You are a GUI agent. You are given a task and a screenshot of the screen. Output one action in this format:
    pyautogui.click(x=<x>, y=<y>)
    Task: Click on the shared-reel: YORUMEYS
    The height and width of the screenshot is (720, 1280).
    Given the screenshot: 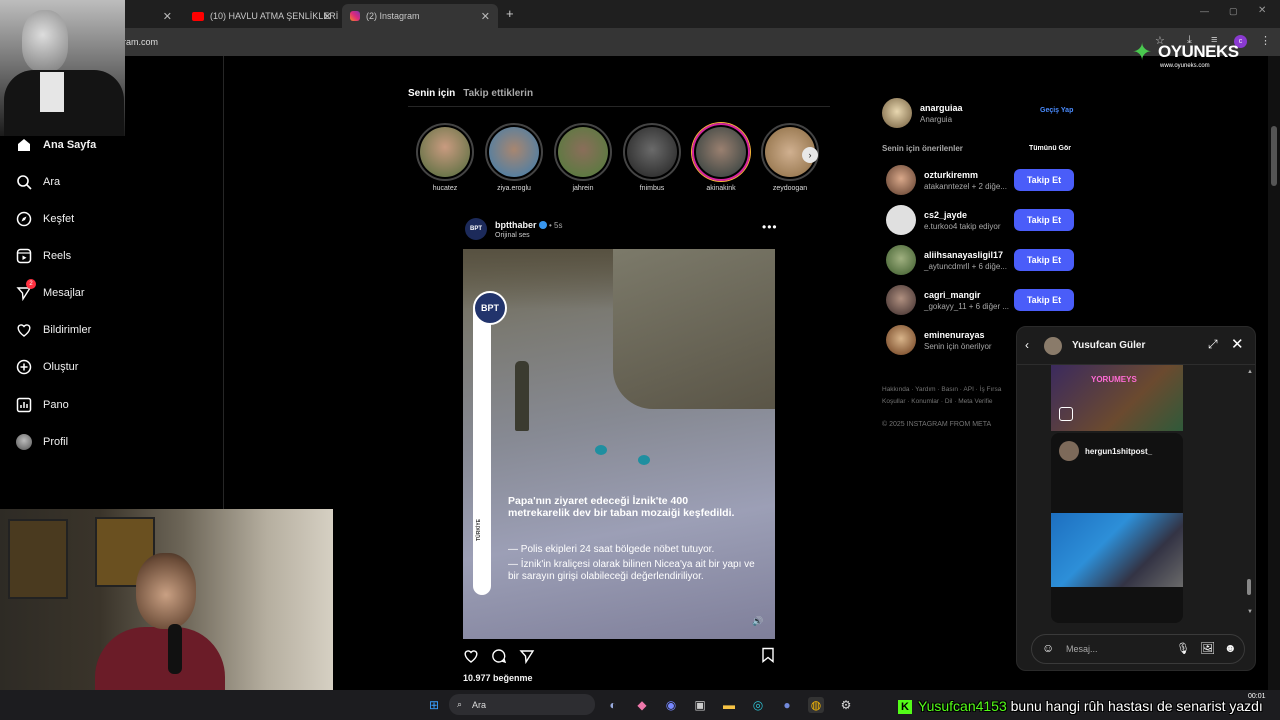 What is the action you would take?
    pyautogui.click(x=1117, y=398)
    